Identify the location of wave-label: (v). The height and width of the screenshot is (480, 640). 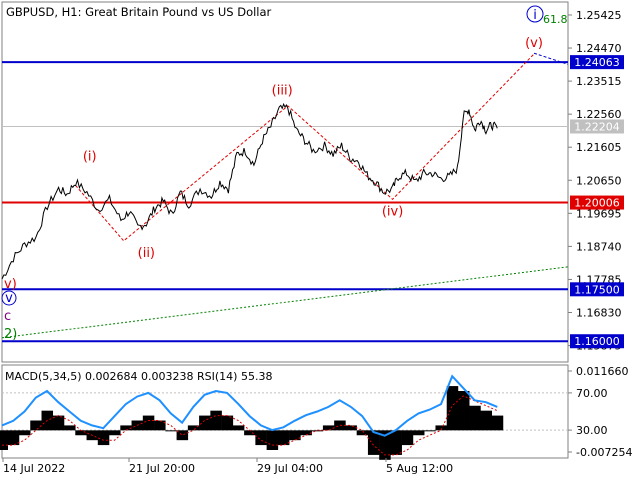
(534, 43).